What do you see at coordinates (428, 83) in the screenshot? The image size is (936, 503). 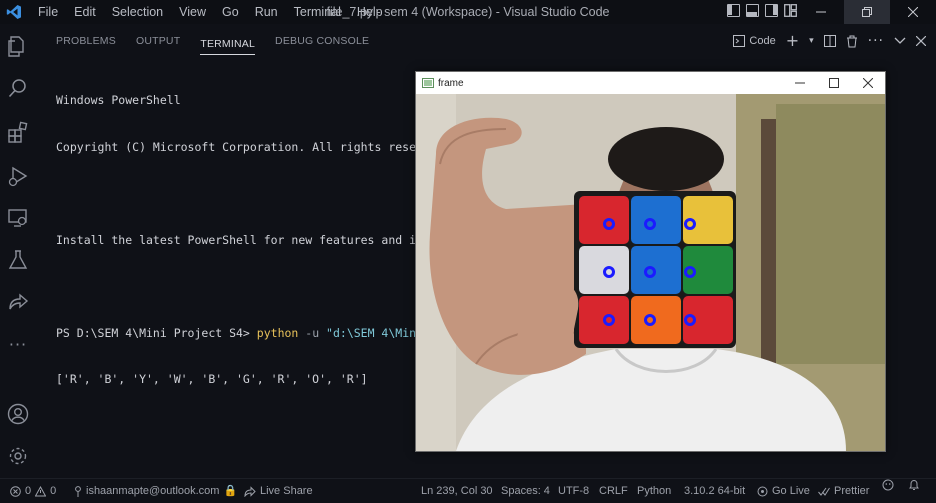 I see `frame-app-icon` at bounding box center [428, 83].